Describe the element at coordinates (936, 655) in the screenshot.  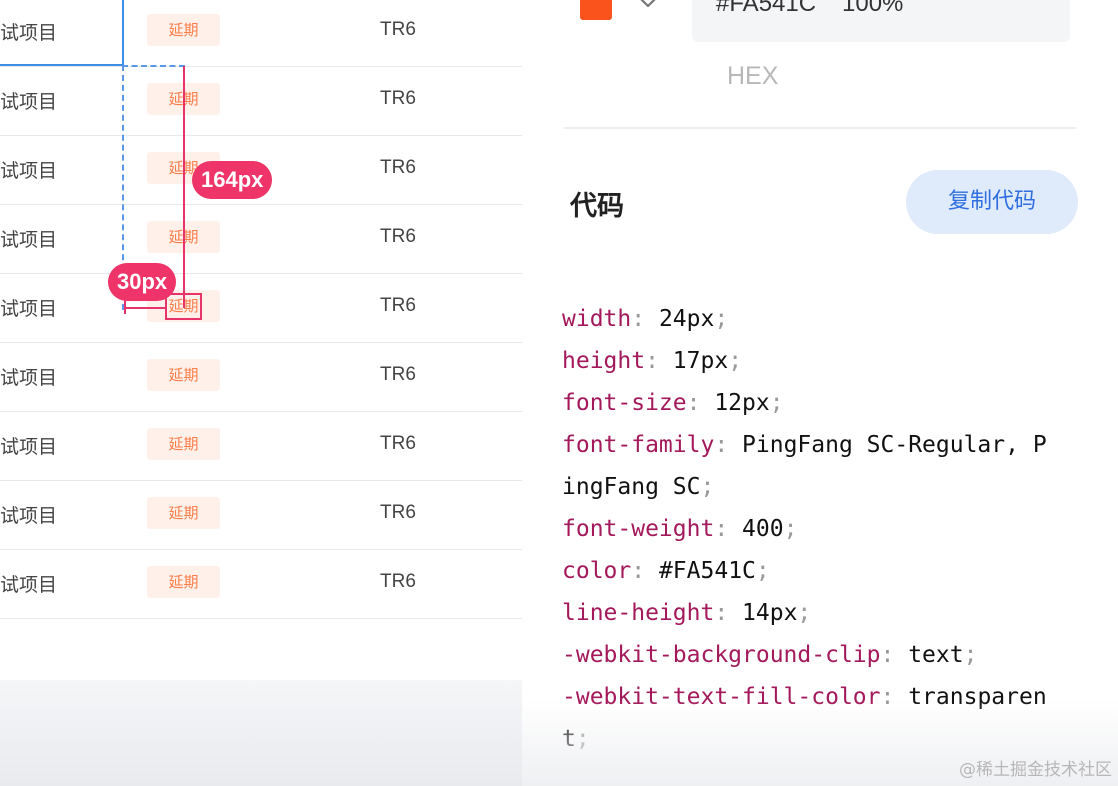
I see `css-value: text` at that location.